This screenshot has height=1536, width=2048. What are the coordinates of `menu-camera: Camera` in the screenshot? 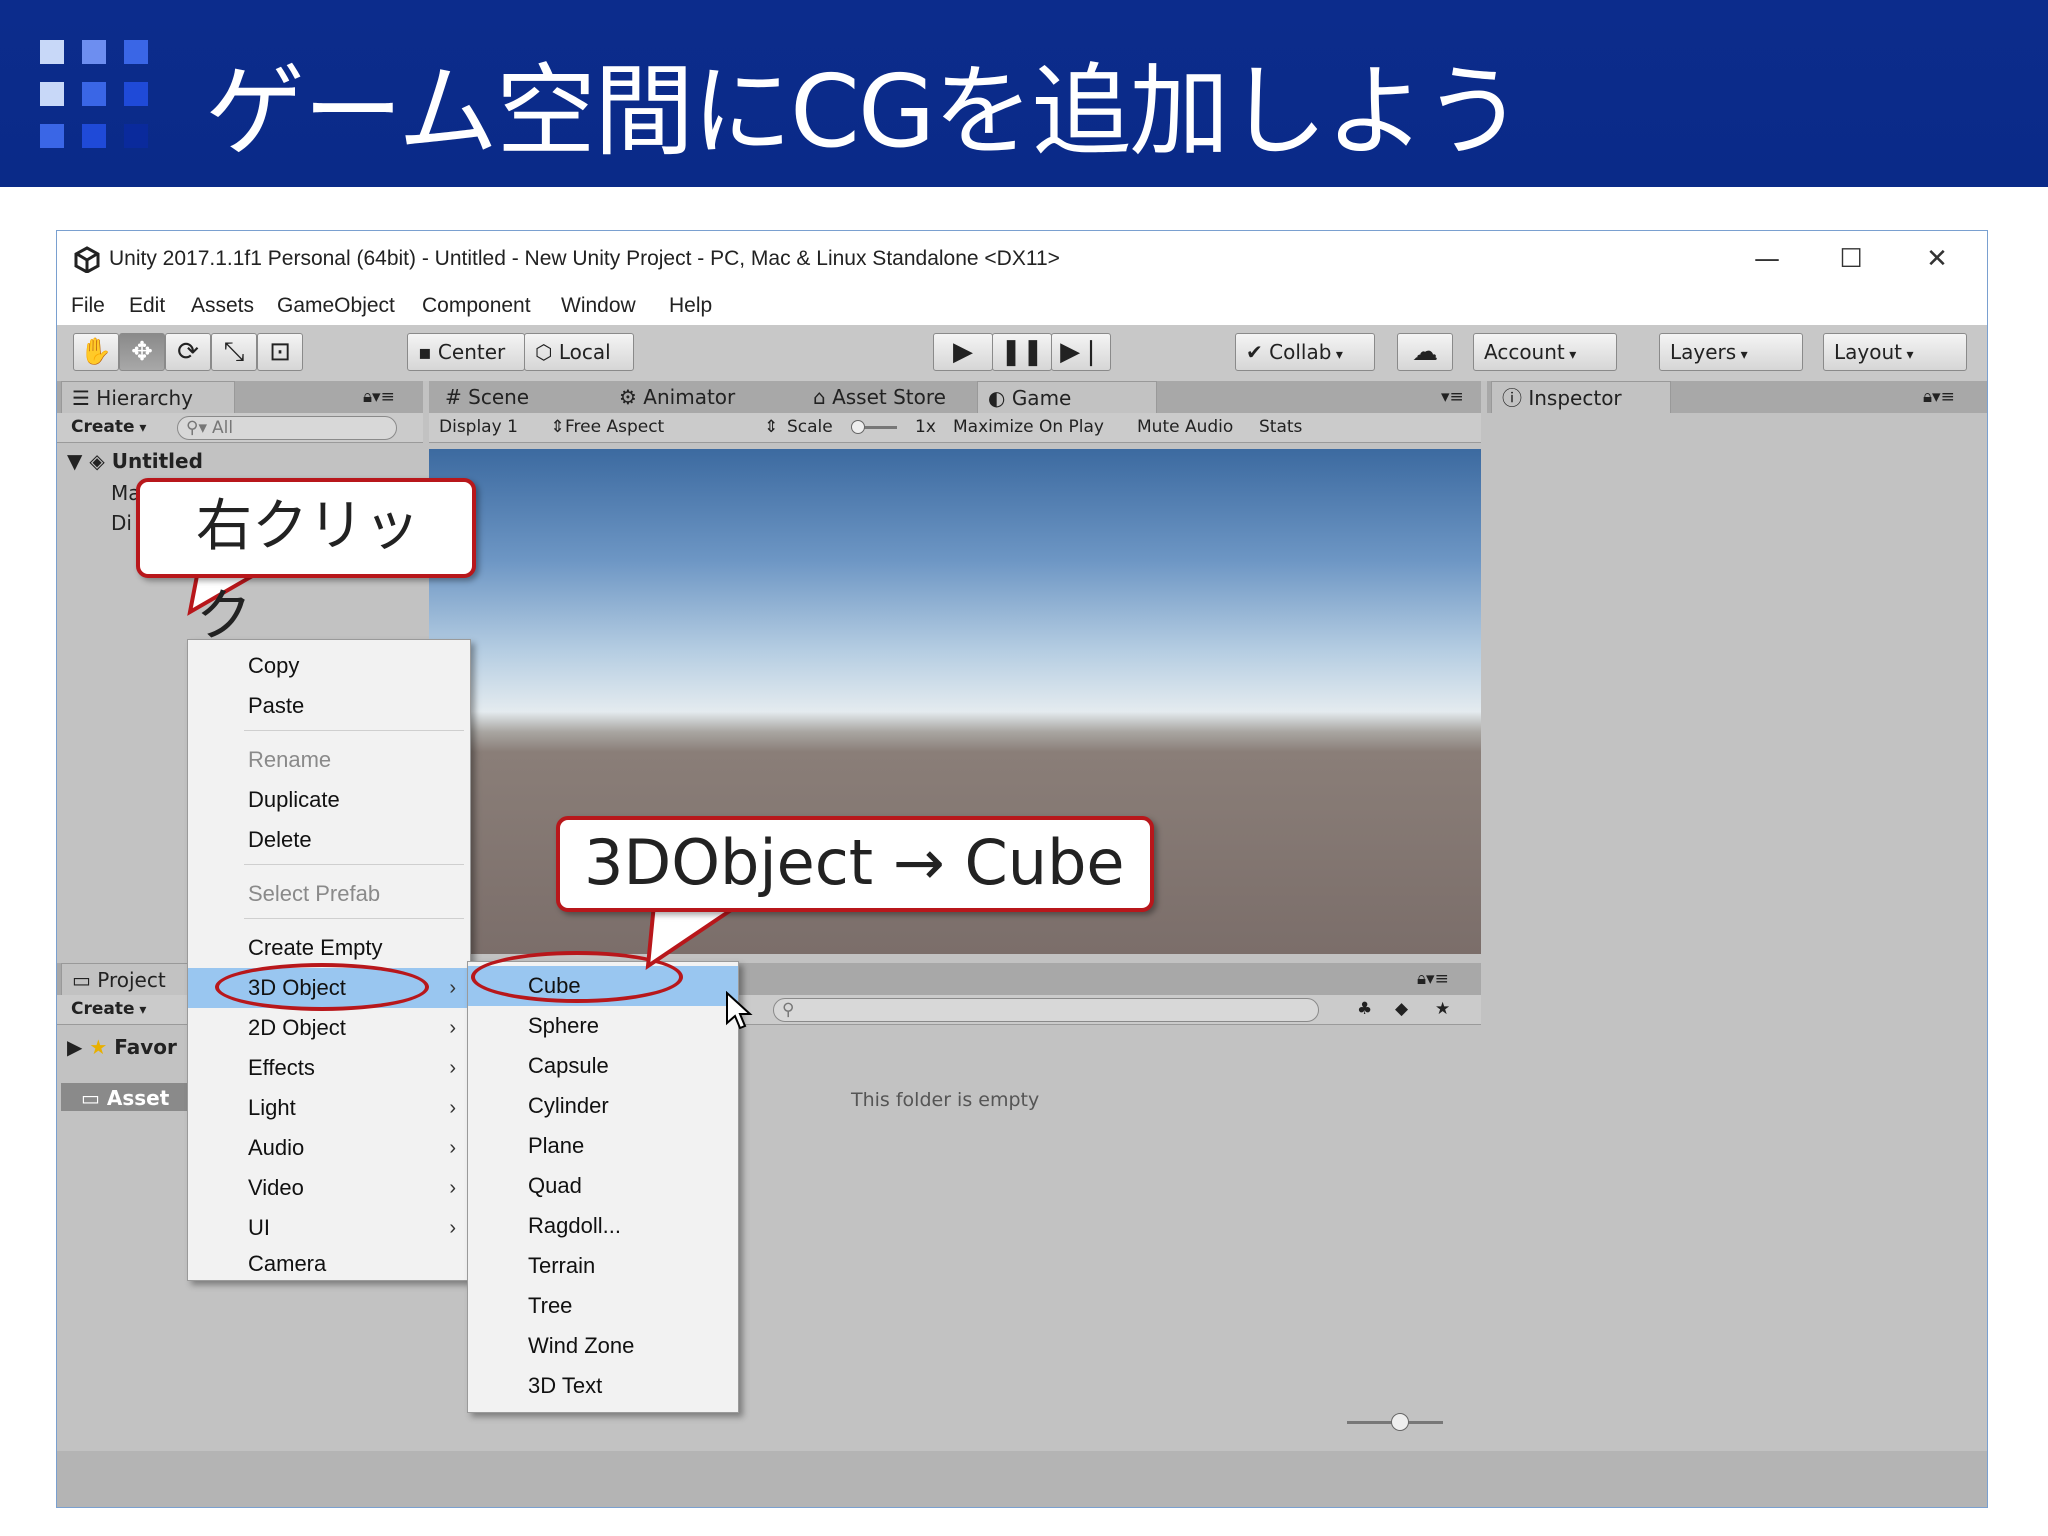 It's located at (329, 1264).